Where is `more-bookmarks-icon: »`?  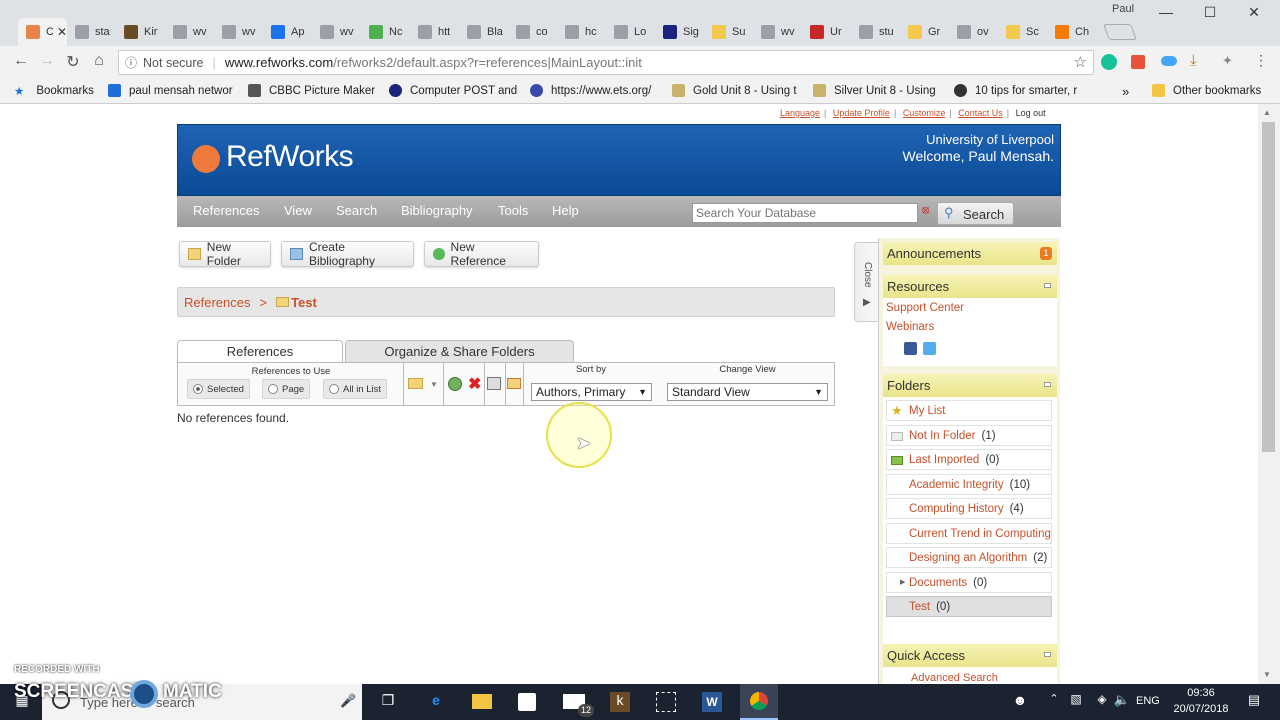 more-bookmarks-icon: » is located at coordinates (1125, 91).